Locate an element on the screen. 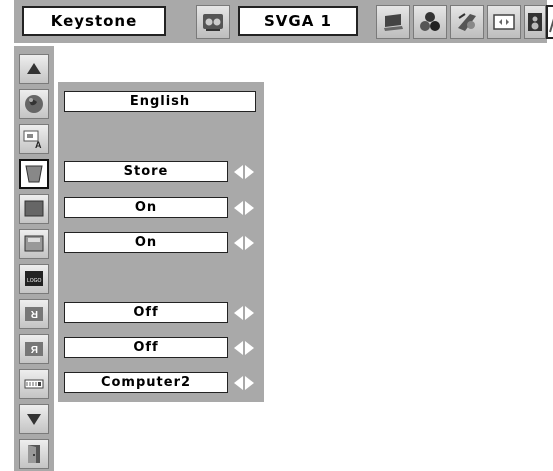 This screenshot has height=471, width=553. ceiling-mirror-icon: R is located at coordinates (34, 314).